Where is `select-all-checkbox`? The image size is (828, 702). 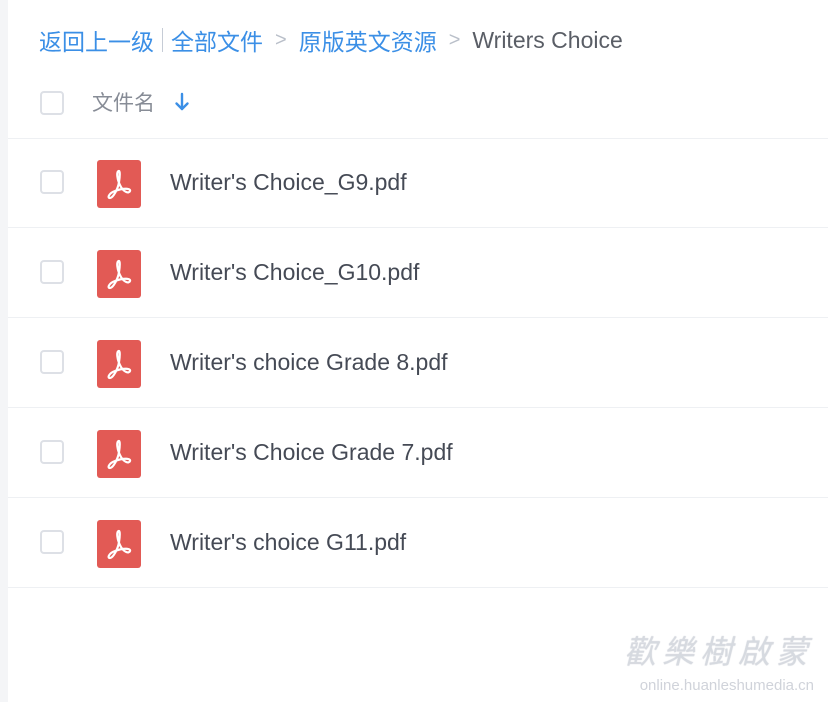
select-all-checkbox is located at coordinates (52, 103).